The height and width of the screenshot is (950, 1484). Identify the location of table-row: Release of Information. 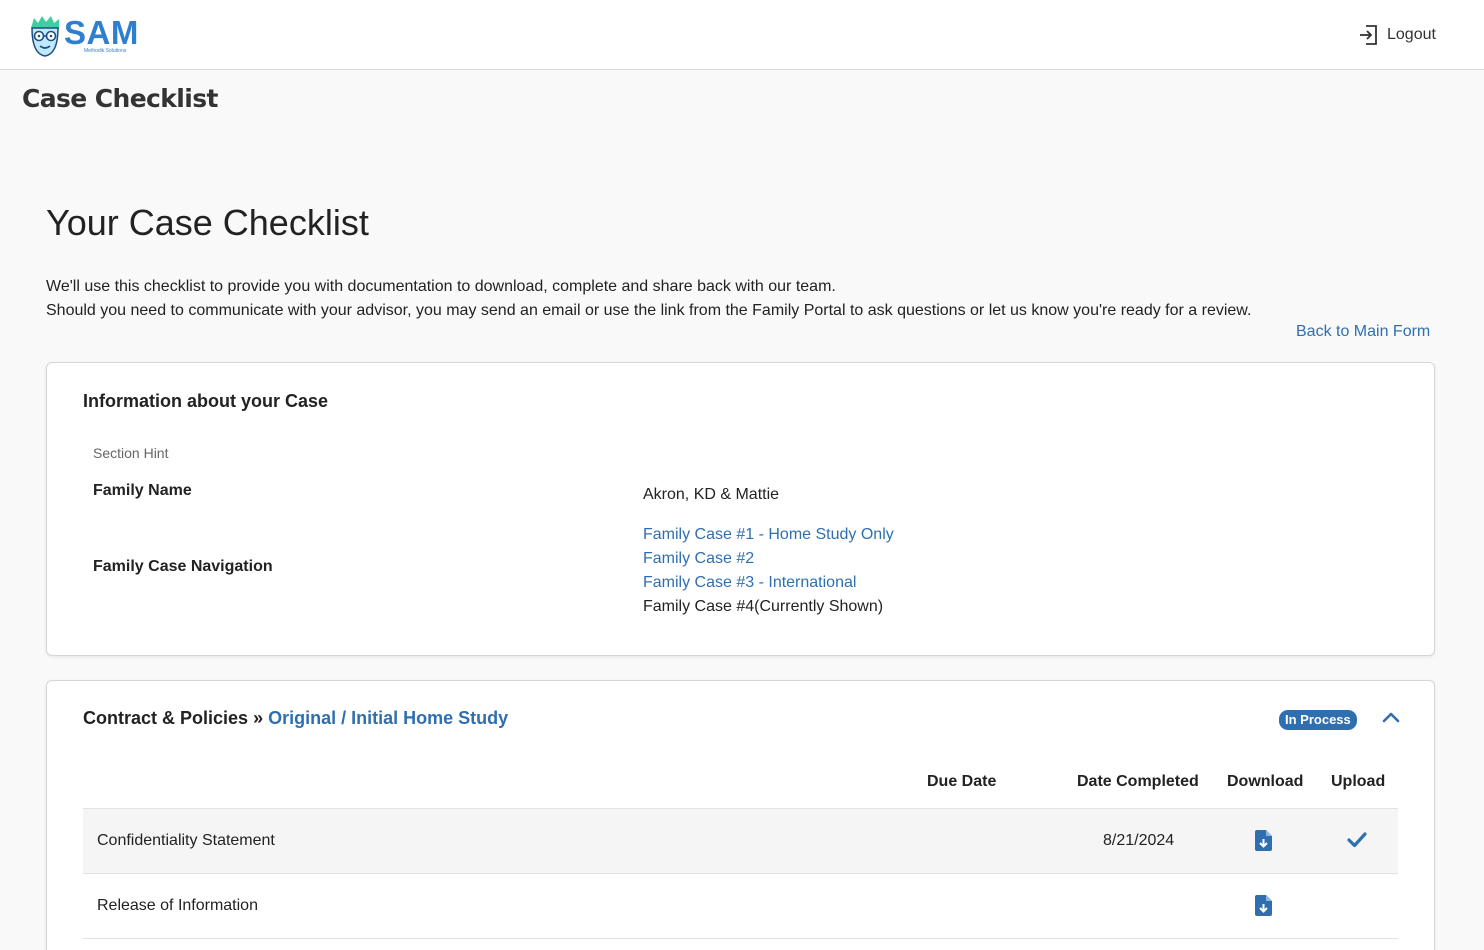
(740, 905).